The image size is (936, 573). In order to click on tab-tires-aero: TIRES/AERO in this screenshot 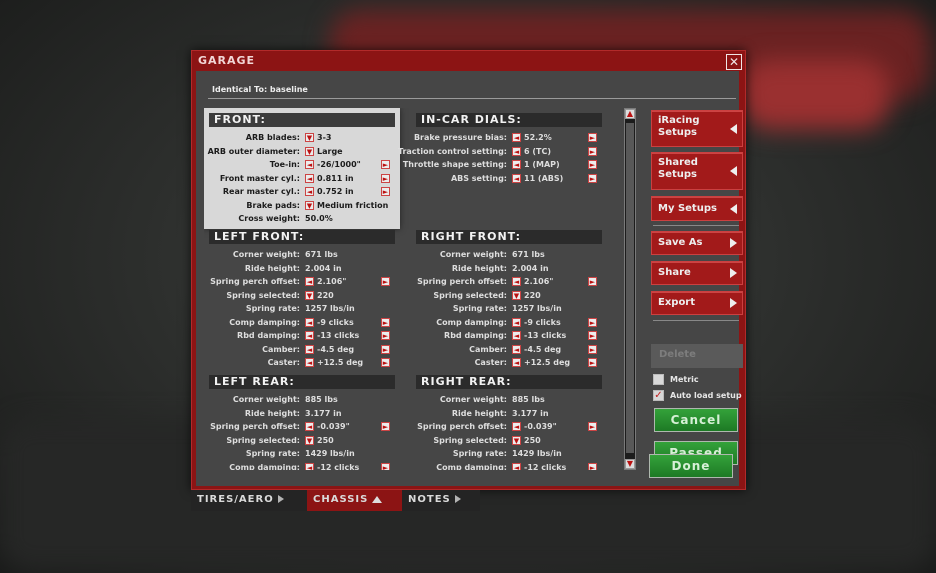, I will do `click(249, 500)`.